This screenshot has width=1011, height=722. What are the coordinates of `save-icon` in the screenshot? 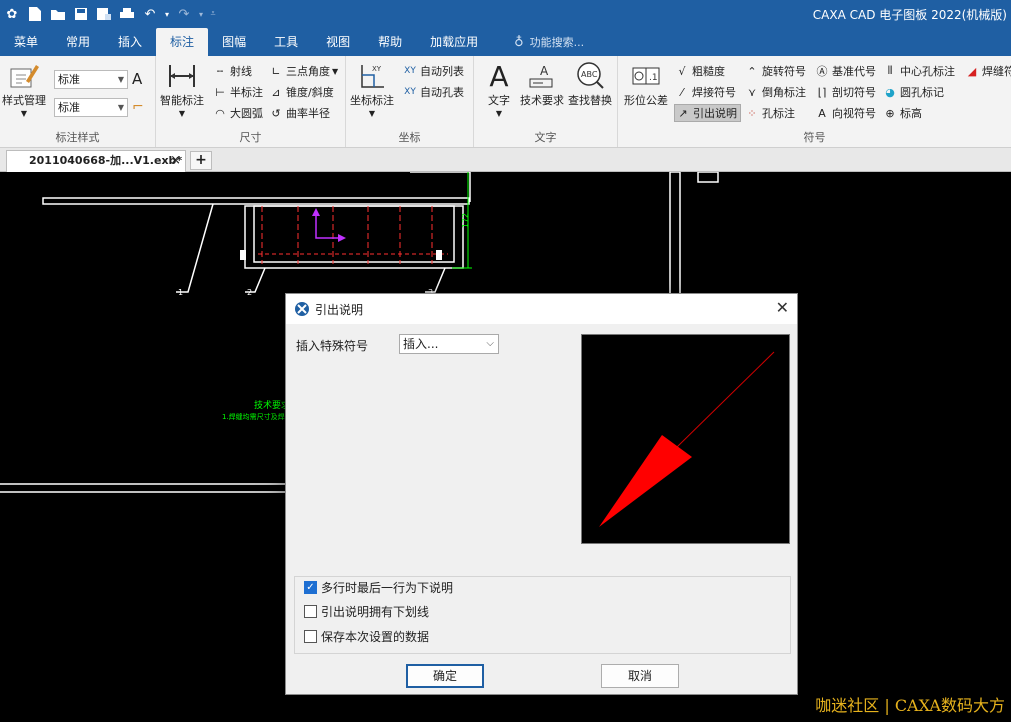 It's located at (81, 14).